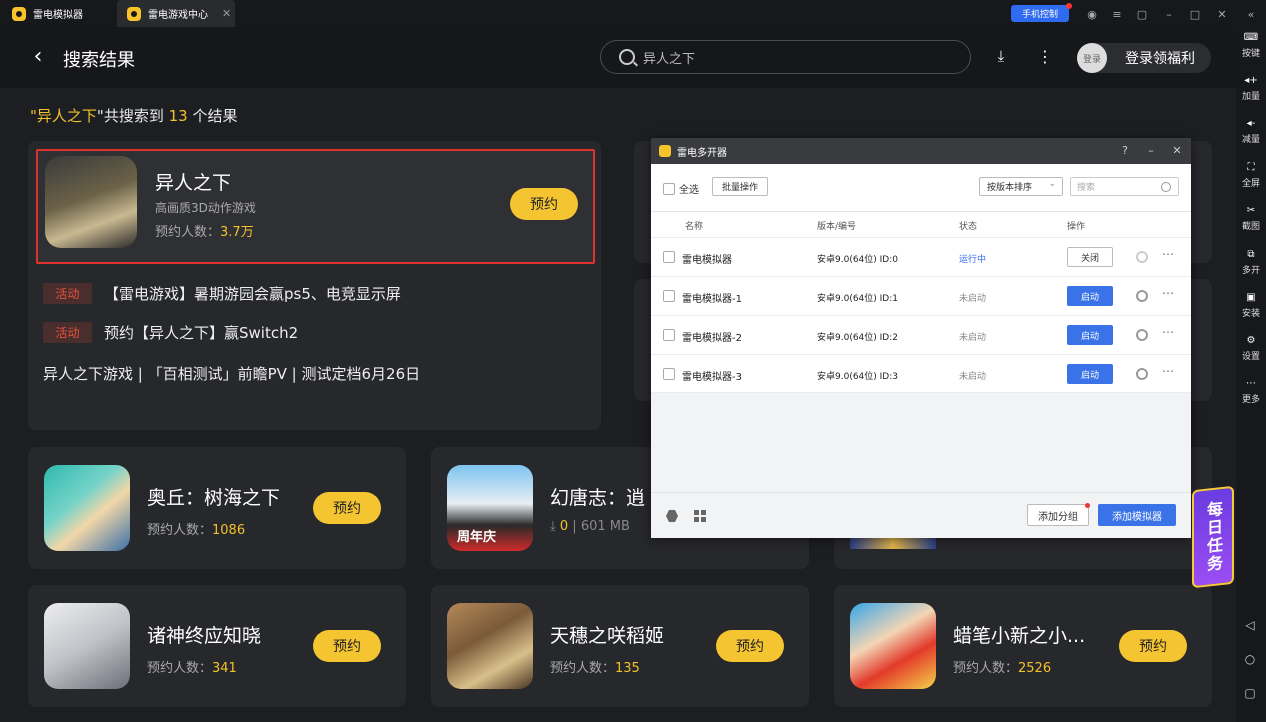  Describe the element at coordinates (672, 516) in the screenshot. I see `settings-hex-icon` at that location.